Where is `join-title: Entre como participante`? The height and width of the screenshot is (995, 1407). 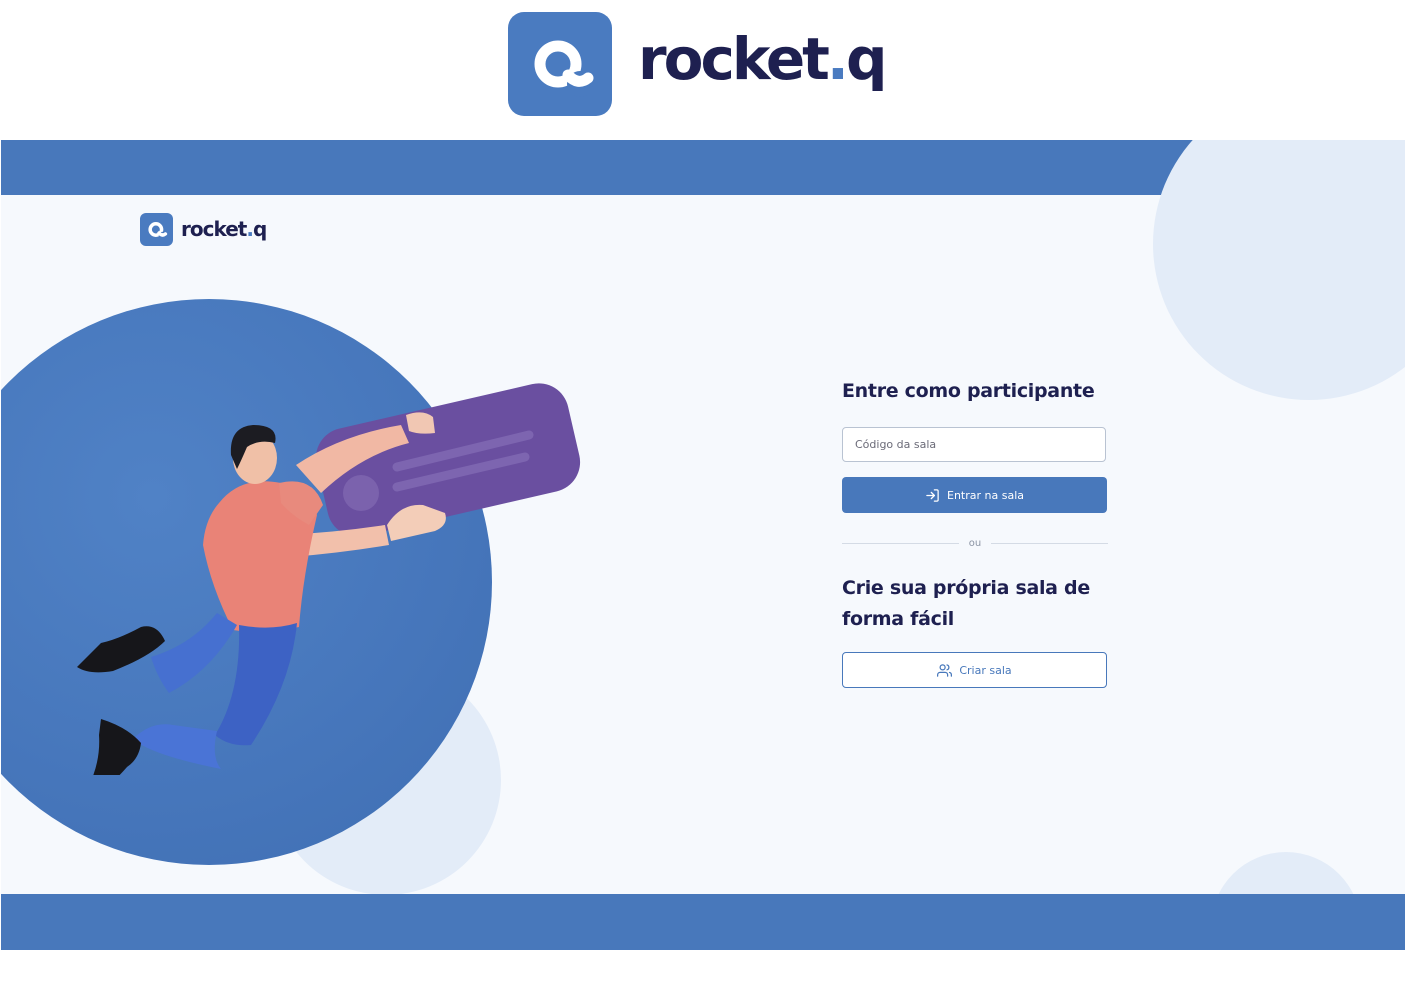 join-title: Entre como participante is located at coordinates (968, 391).